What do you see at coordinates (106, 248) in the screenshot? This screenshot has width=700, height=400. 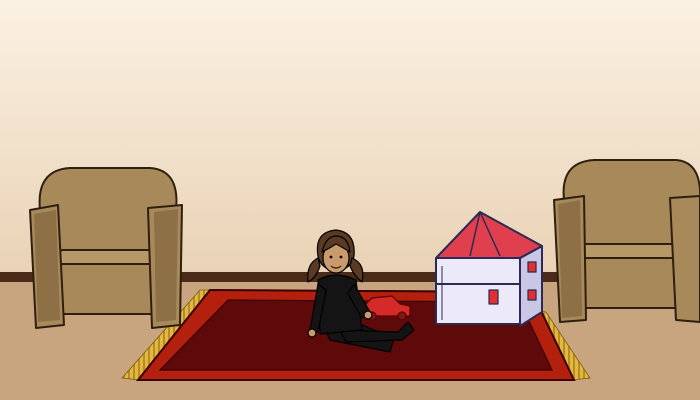 I see `left-armchair` at bounding box center [106, 248].